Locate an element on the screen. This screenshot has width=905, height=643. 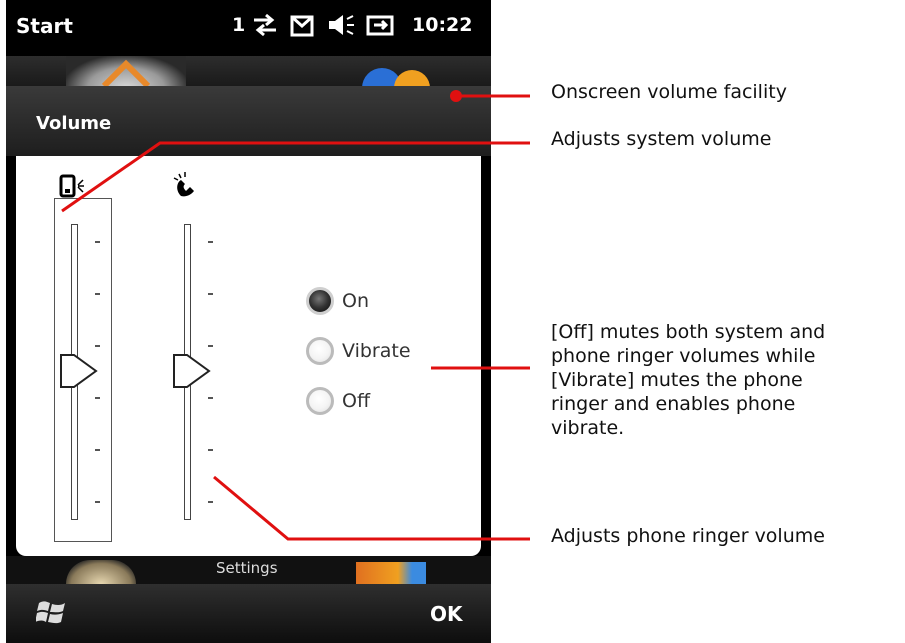
settings-label: Settings is located at coordinates (247, 568).